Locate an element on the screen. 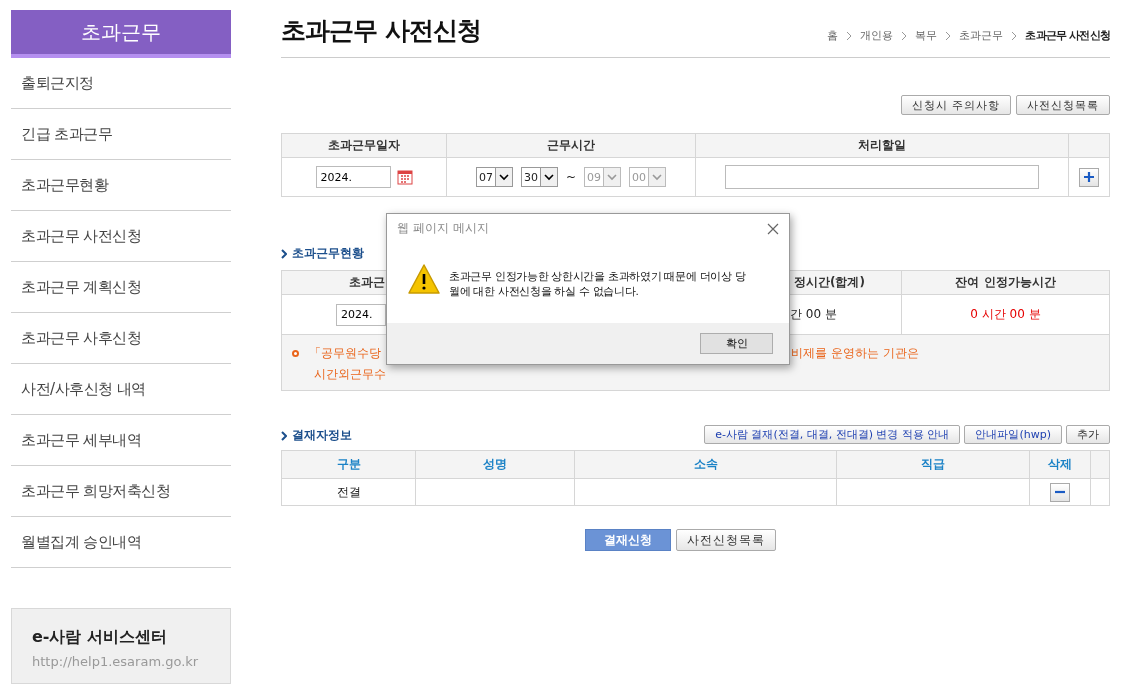  column-header: 초과근무일자 is located at coordinates (364, 145).